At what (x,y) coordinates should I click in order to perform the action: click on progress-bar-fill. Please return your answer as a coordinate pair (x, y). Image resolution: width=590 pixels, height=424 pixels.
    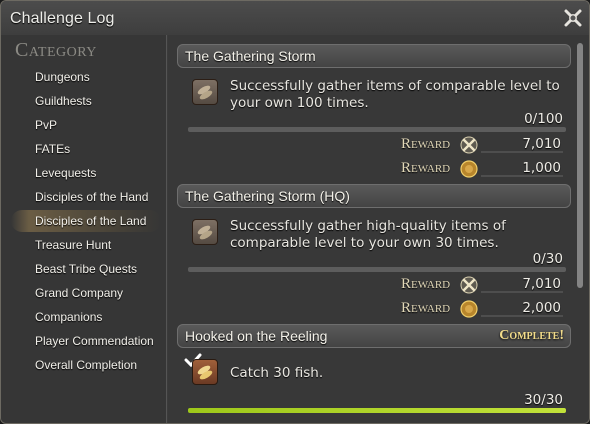
    Looking at the image, I should click on (377, 410).